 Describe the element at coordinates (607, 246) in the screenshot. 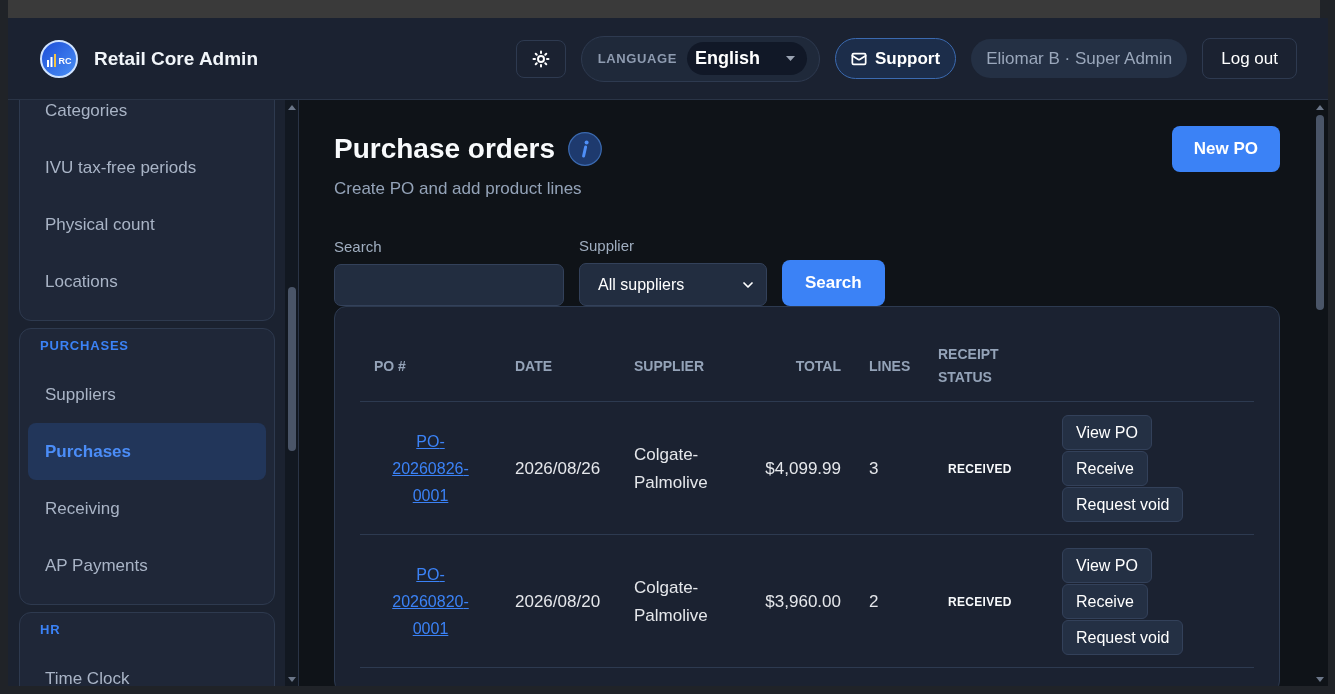

I see `field-label: Supplier` at that location.